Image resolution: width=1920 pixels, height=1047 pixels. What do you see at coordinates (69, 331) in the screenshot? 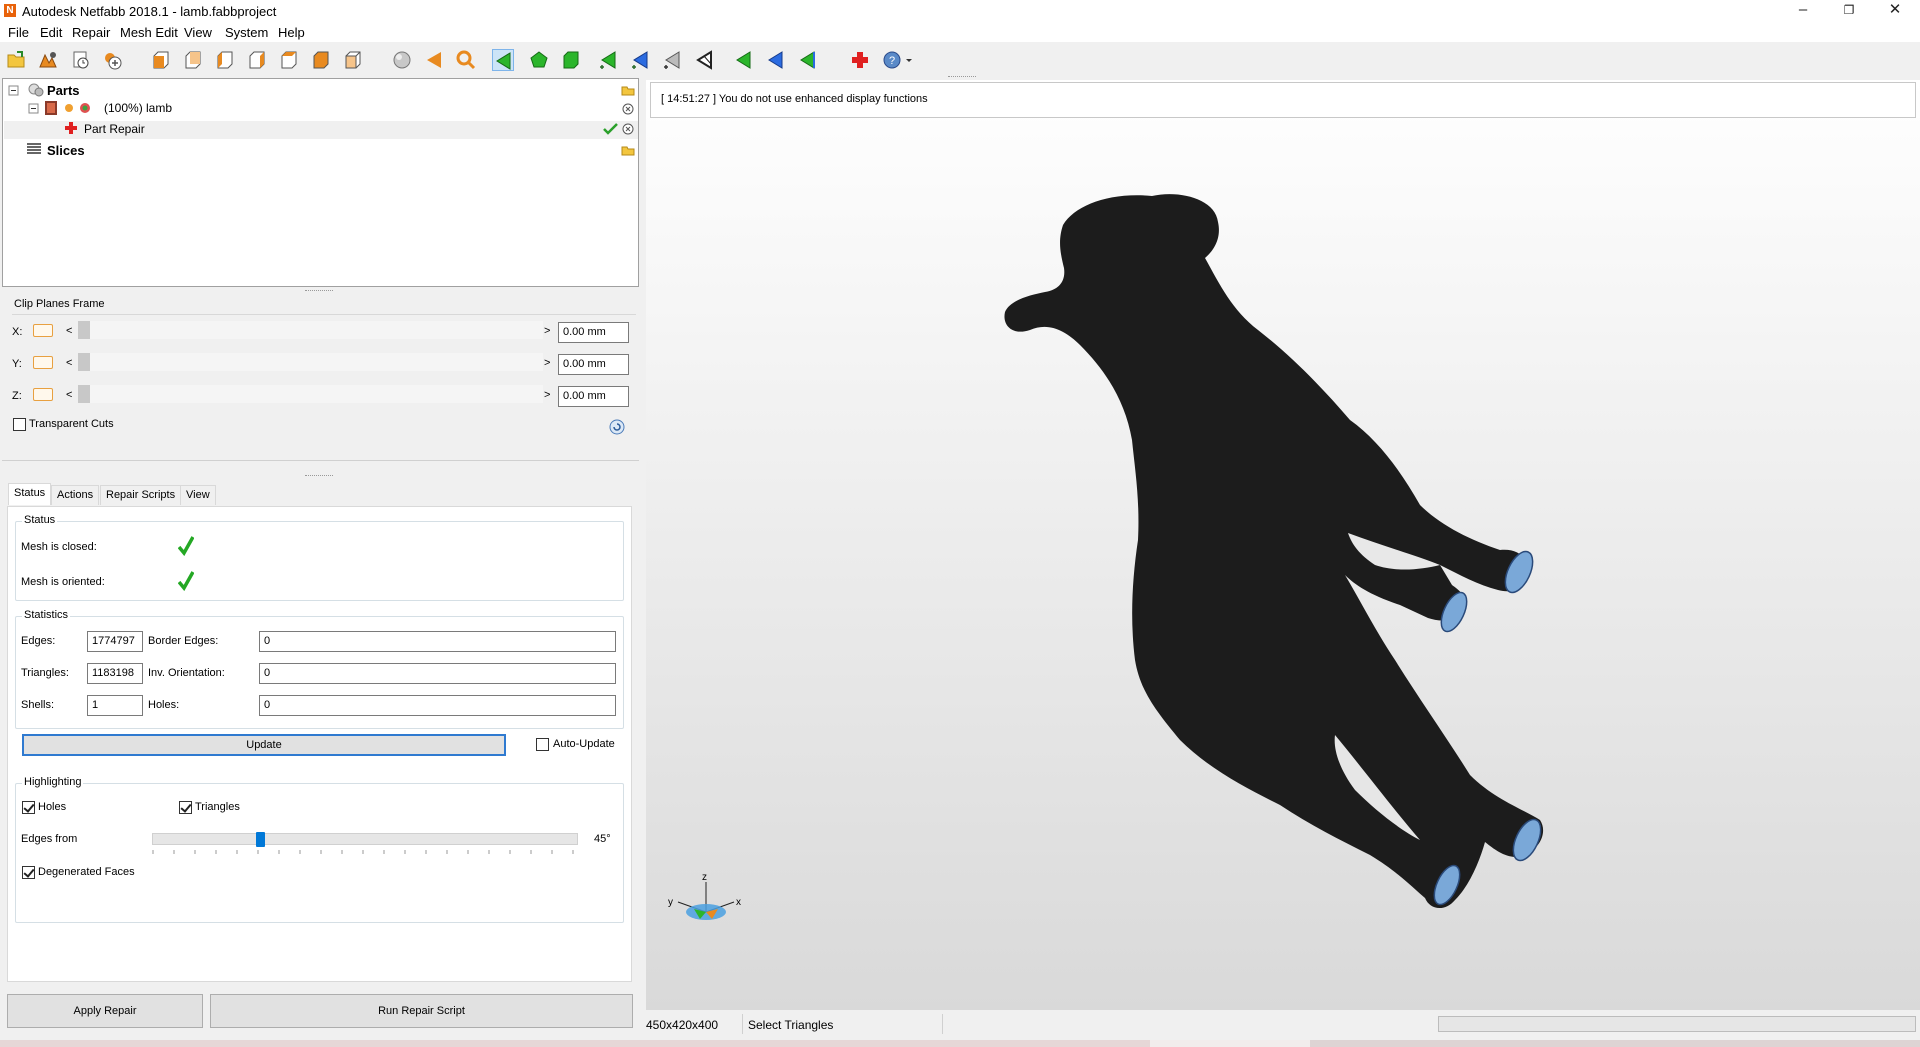
I see `clip-x-left-arrow: <` at bounding box center [69, 331].